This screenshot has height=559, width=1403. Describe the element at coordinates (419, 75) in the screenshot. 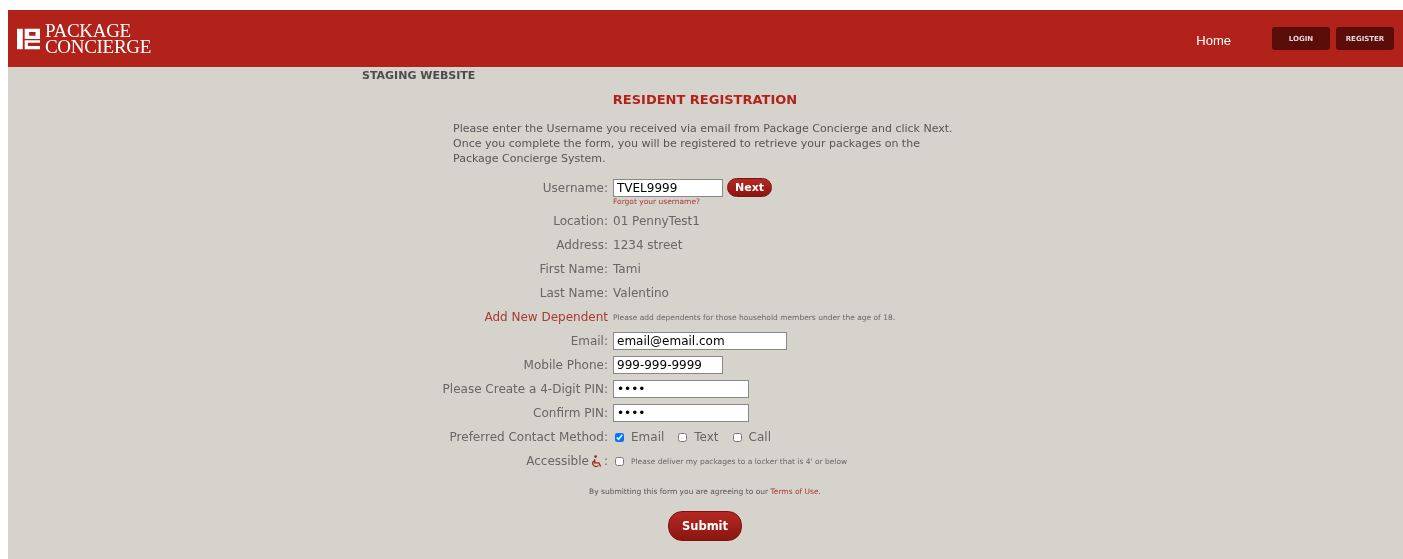

I see `staging-label: STAGING WEBSITE` at that location.